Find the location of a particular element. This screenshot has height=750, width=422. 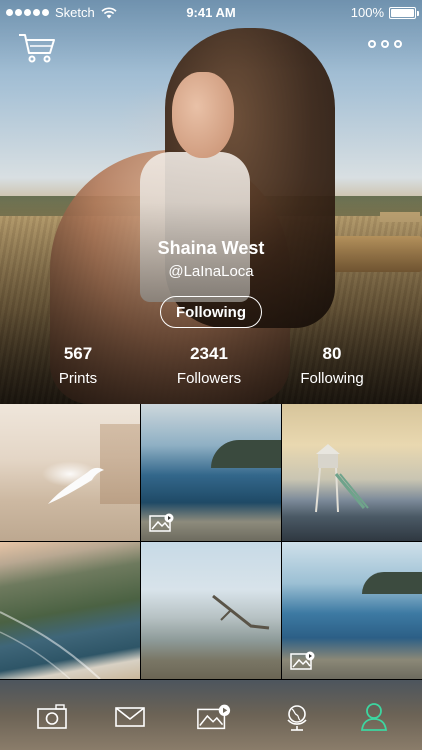

cart-icon is located at coordinates (37, 48).